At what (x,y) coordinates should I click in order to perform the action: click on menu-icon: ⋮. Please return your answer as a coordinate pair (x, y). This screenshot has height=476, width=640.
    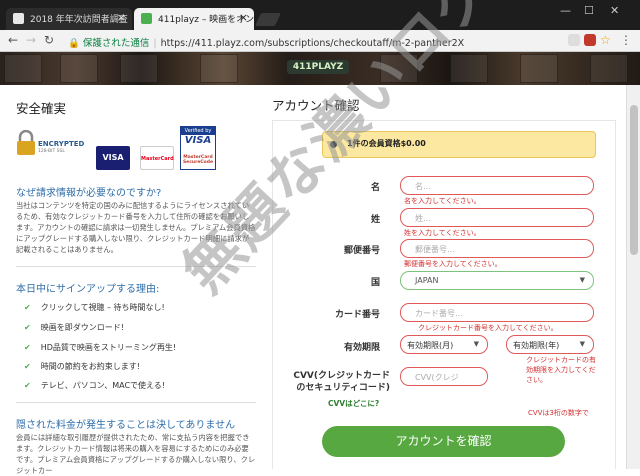
    Looking at the image, I should click on (626, 40).